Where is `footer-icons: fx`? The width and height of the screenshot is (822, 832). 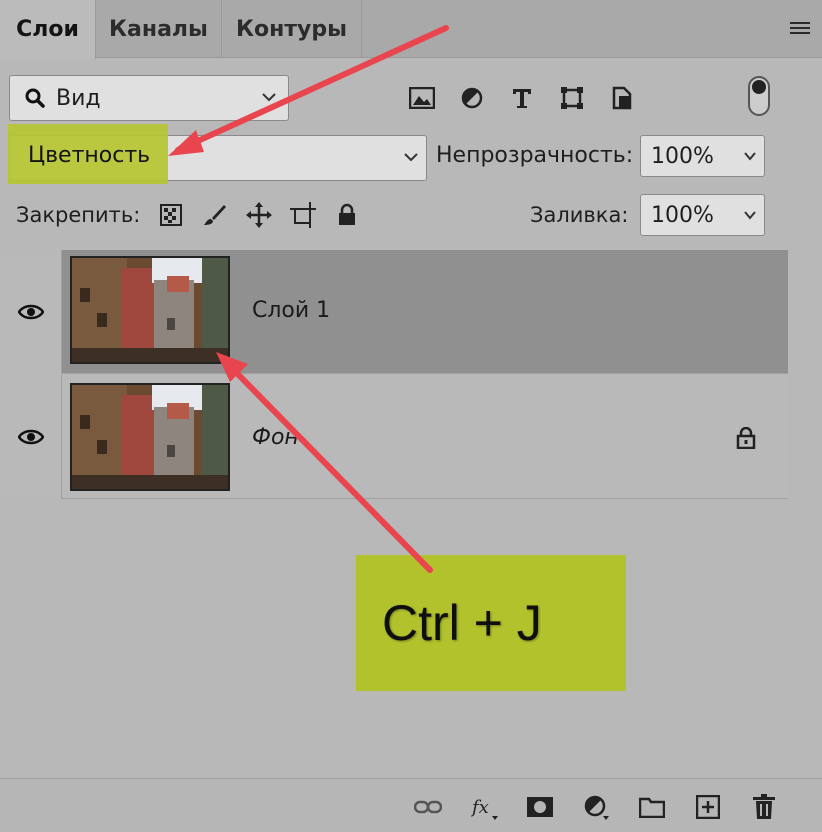
footer-icons: fx is located at coordinates (596, 807).